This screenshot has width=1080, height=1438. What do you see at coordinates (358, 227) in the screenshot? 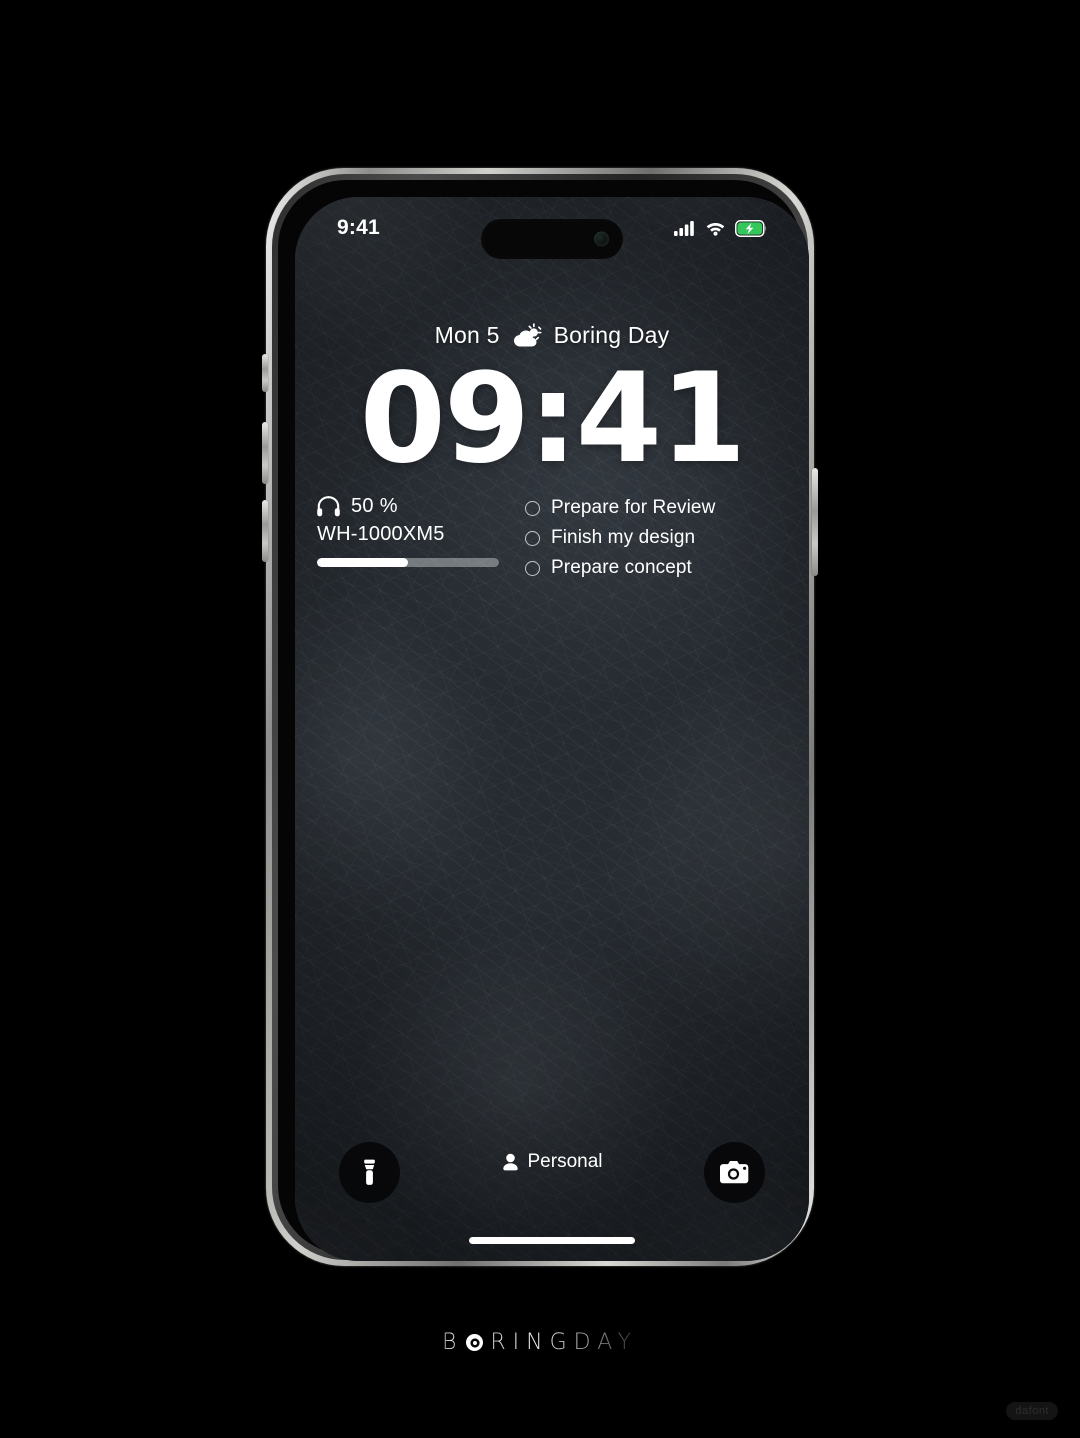
I see `status-bar-time: 9:41` at bounding box center [358, 227].